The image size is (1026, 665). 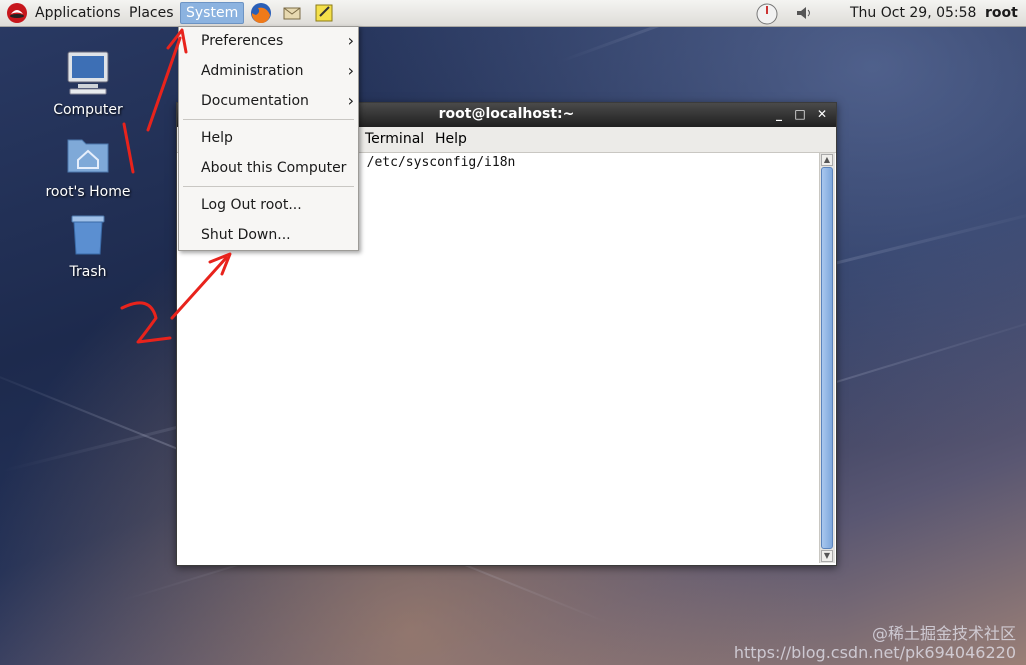 What do you see at coordinates (88, 235) in the screenshot?
I see `trash-icon` at bounding box center [88, 235].